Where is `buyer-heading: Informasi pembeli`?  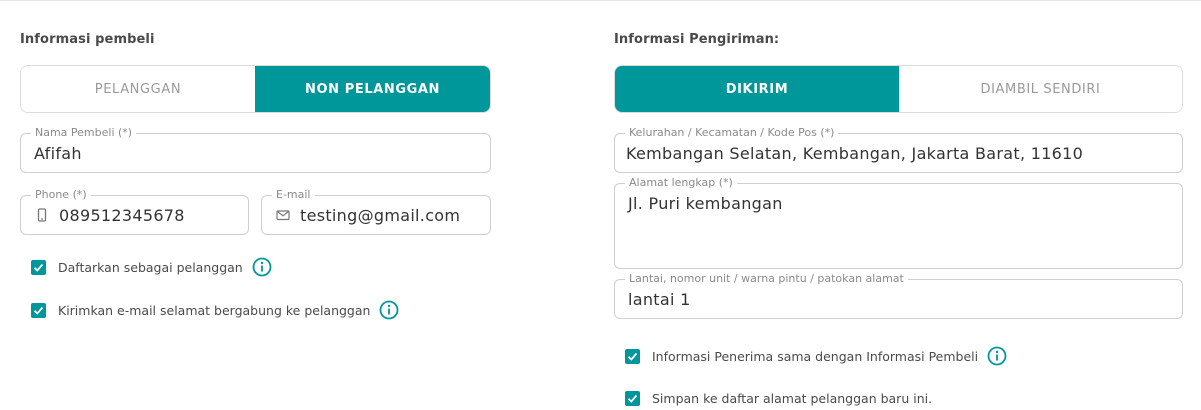
buyer-heading: Informasi pembeli is located at coordinates (87, 39).